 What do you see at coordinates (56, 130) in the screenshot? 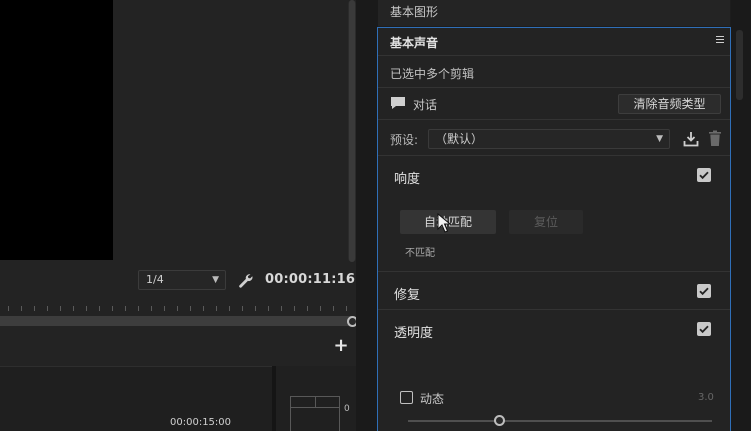
I see `video-preview` at bounding box center [56, 130].